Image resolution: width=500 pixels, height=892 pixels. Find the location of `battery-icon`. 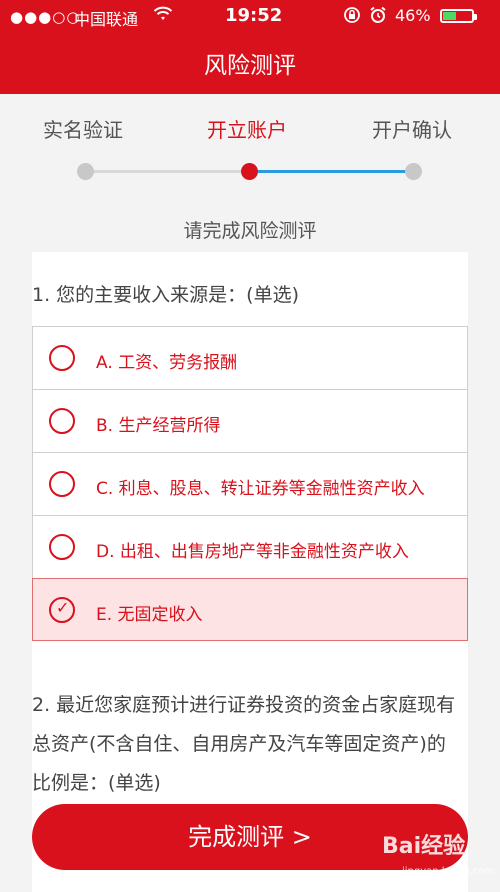

battery-icon is located at coordinates (458, 16).